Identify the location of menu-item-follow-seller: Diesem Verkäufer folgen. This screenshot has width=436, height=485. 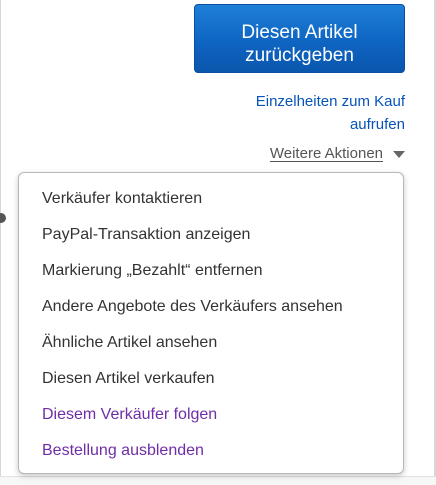
(211, 417).